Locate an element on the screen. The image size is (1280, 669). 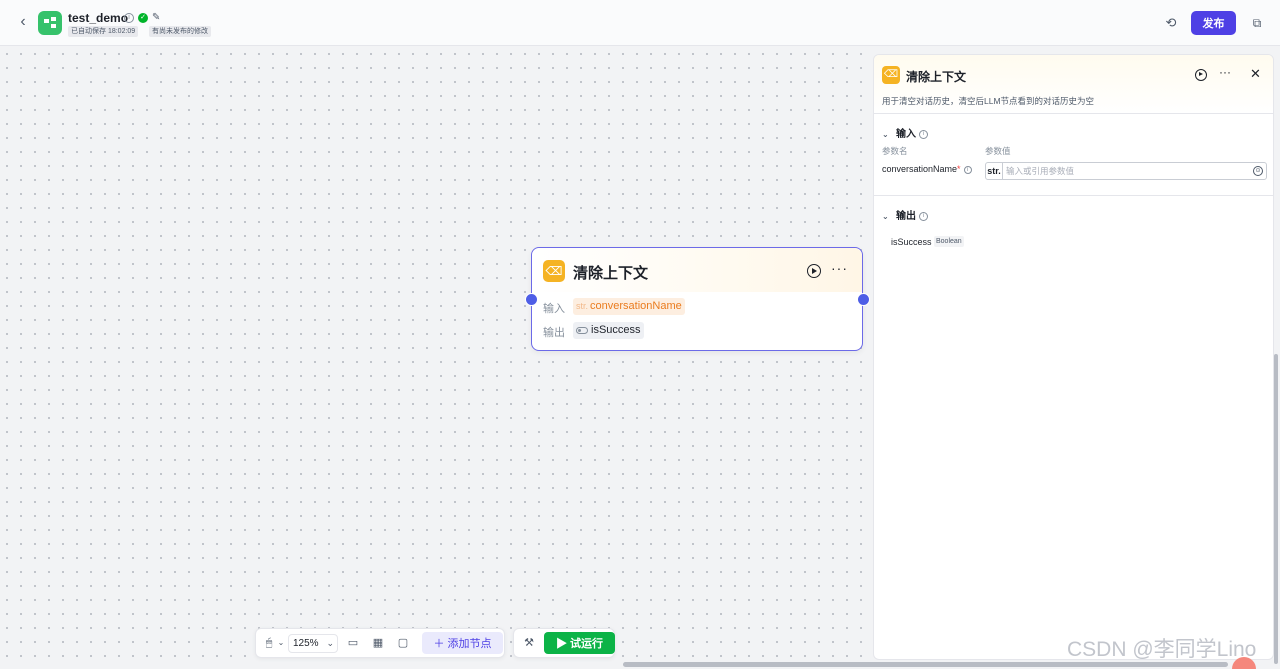
column-param-name: 参数名 is located at coordinates (895, 151).